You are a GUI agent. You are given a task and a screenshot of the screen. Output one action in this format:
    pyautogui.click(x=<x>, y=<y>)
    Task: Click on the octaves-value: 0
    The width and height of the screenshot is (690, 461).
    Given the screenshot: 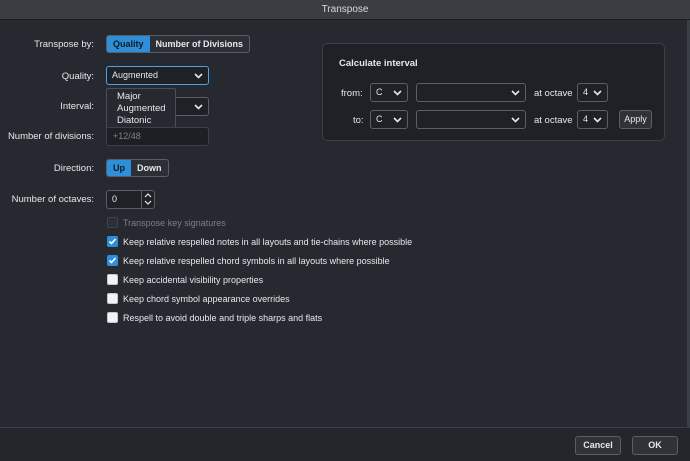 What is the action you would take?
    pyautogui.click(x=115, y=199)
    